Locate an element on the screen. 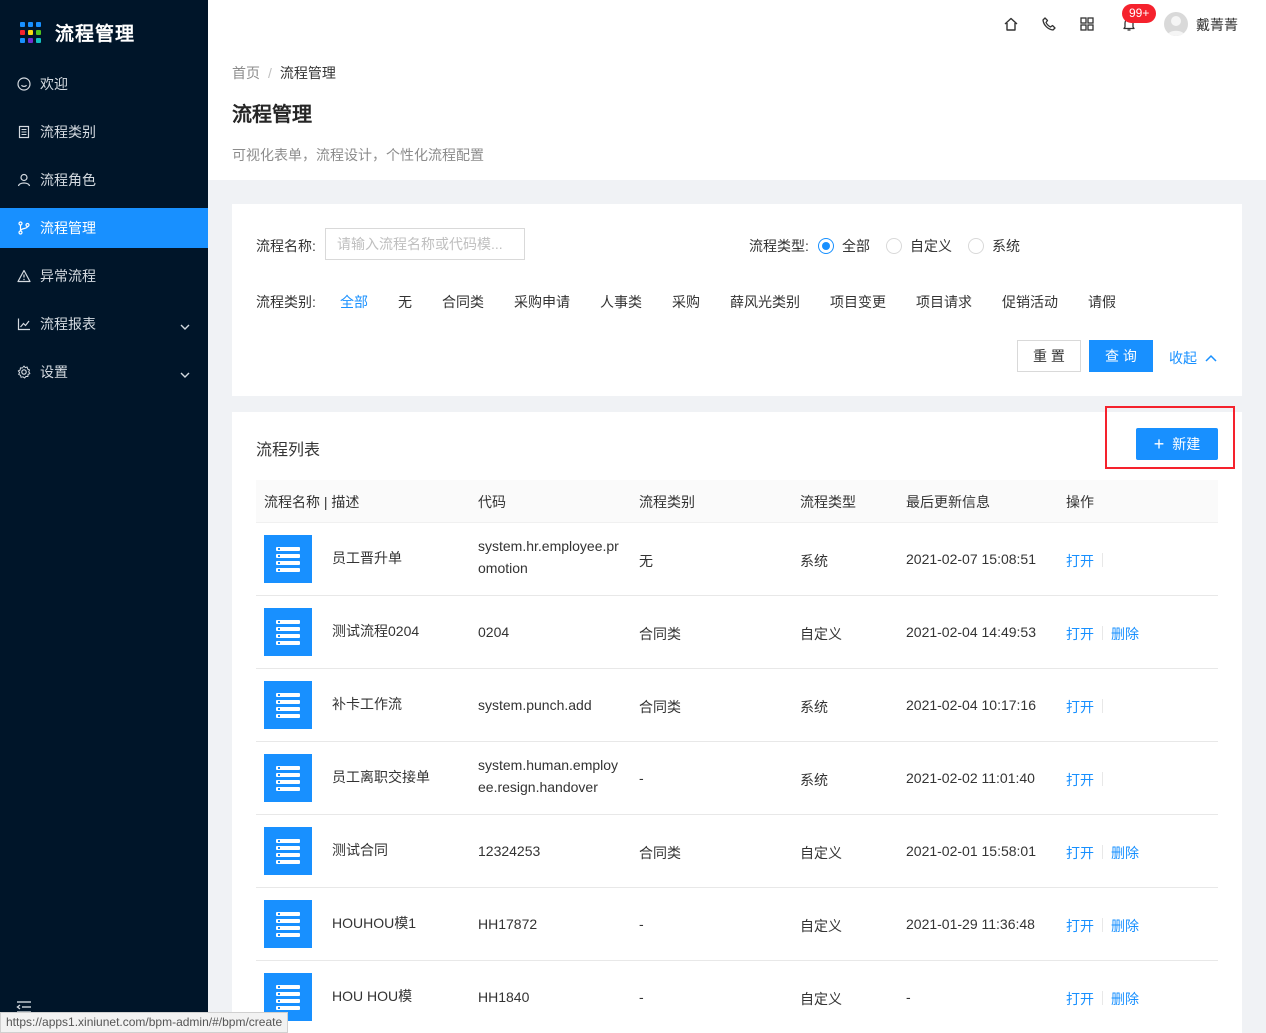  avatar is located at coordinates (1176, 24).